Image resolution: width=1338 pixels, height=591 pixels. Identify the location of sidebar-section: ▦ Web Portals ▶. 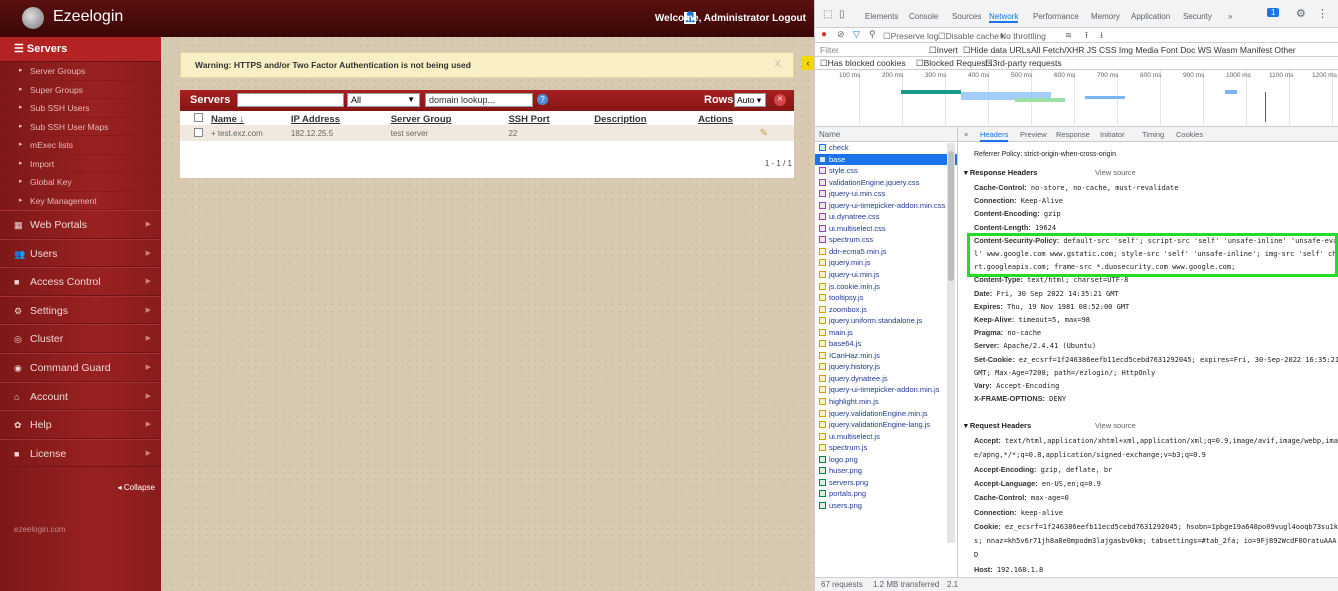
(80, 224).